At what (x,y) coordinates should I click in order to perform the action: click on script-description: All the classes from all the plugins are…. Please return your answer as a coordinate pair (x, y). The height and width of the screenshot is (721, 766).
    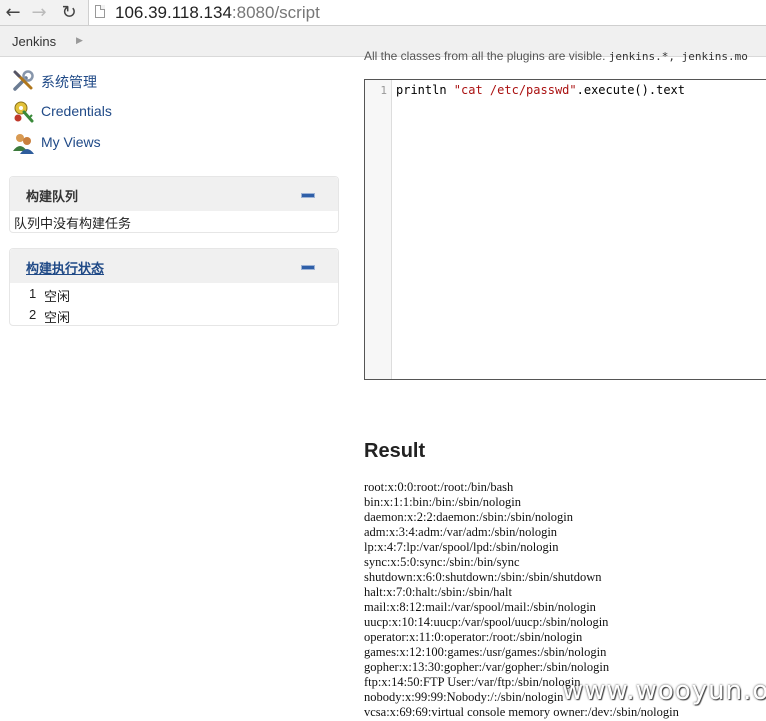
    Looking at the image, I should click on (556, 56).